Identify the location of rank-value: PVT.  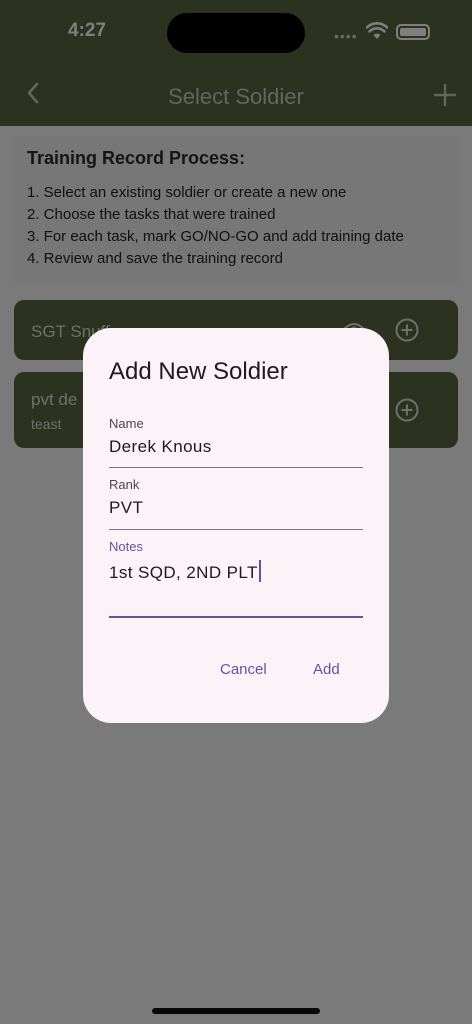
(236, 508).